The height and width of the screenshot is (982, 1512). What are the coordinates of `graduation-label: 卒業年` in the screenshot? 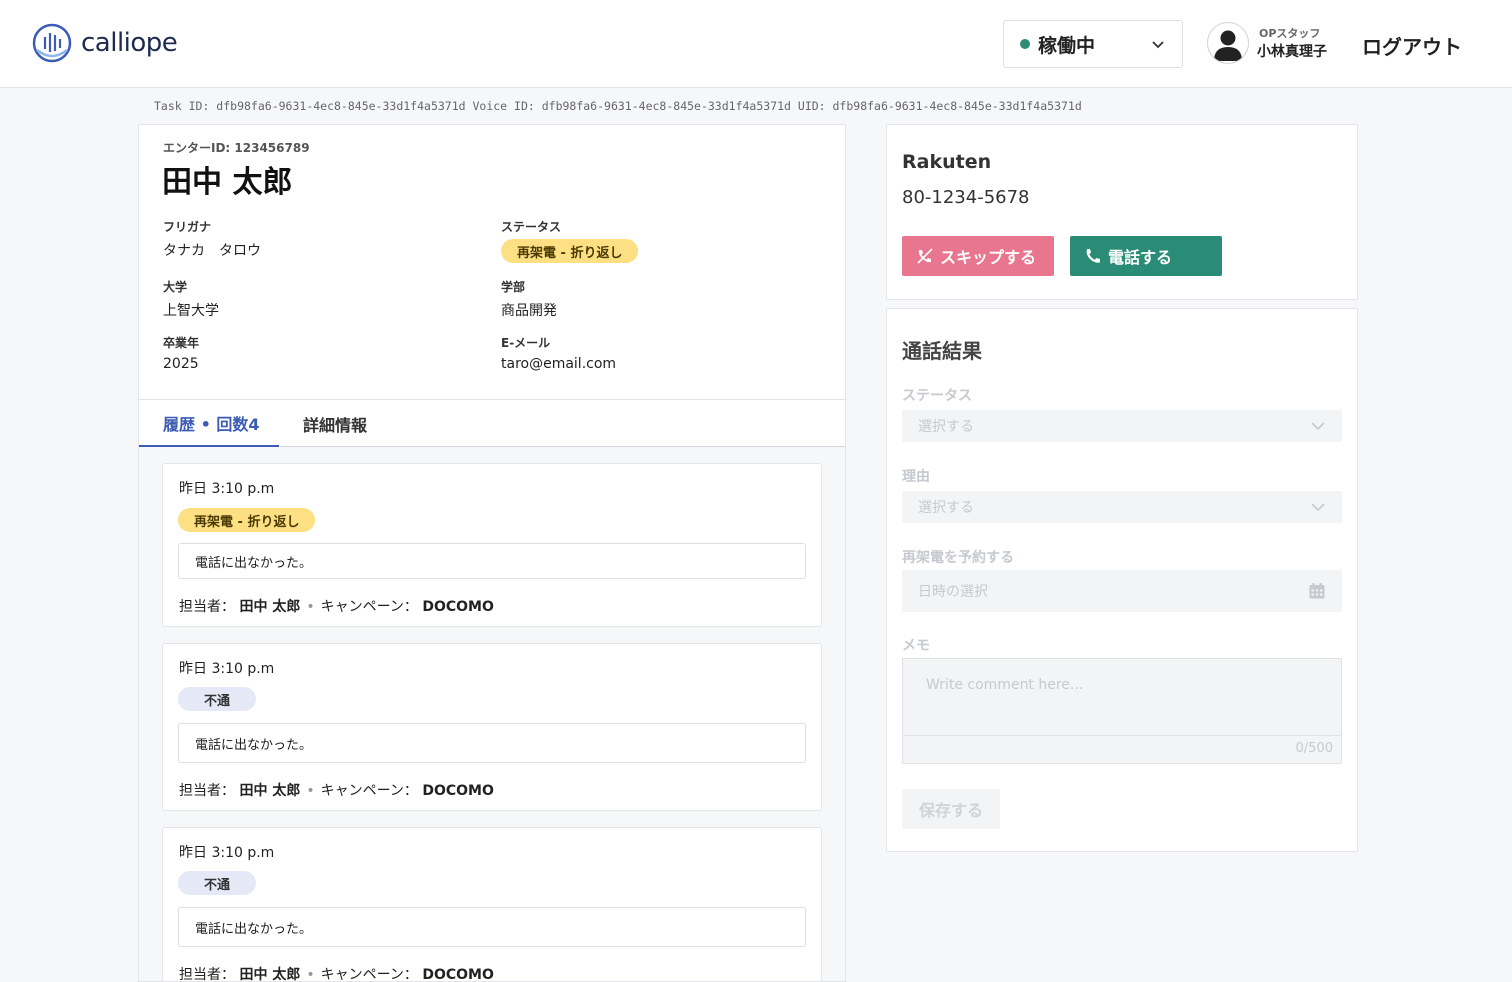 It's located at (181, 343).